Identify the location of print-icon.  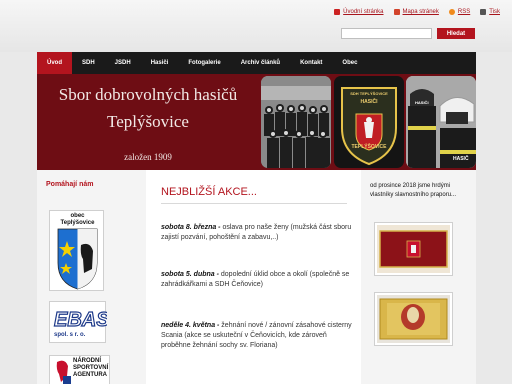
(483, 12).